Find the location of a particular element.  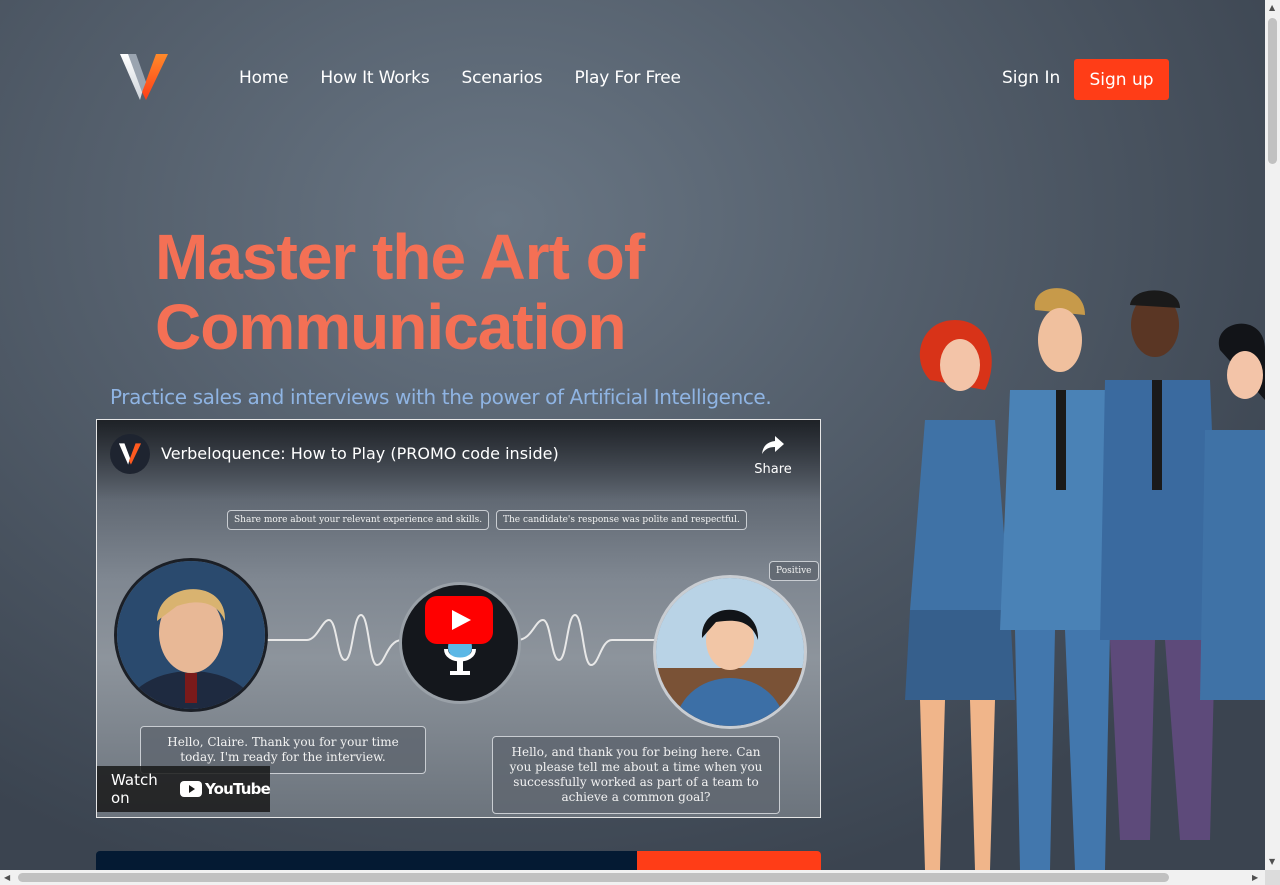

hero-title: Master the Art of Communication is located at coordinates (400, 292).